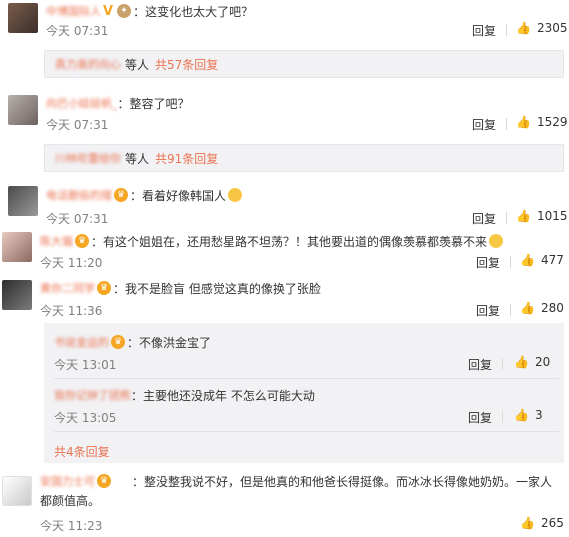 The height and width of the screenshot is (537, 569). Describe the element at coordinates (71, 526) in the screenshot. I see `comment-time: 今天 11:23` at that location.